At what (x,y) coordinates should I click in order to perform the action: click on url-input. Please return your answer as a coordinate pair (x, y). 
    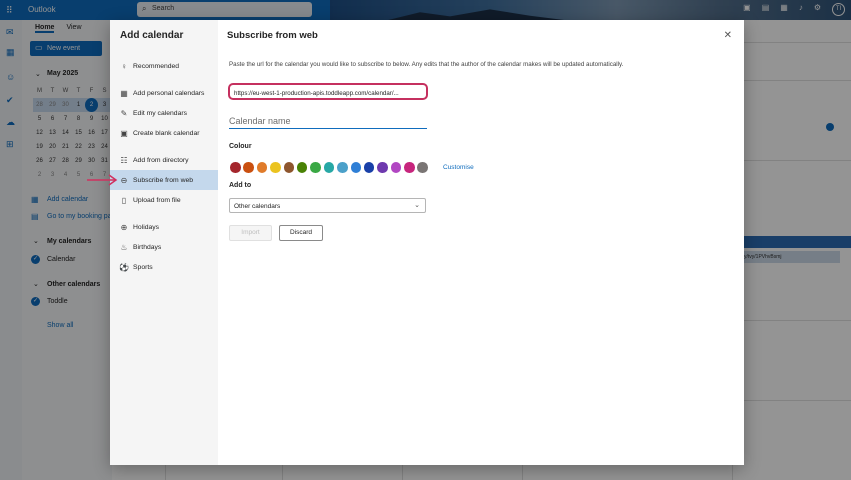
    Looking at the image, I should click on (329, 93).